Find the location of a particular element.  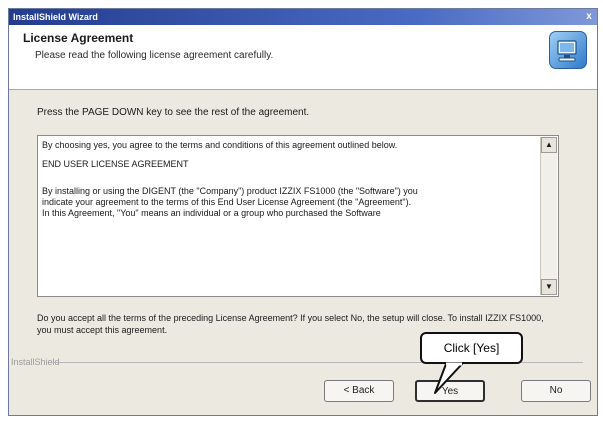

license-heading: END USER LICENSE AGREEMENT is located at coordinates (115, 164).